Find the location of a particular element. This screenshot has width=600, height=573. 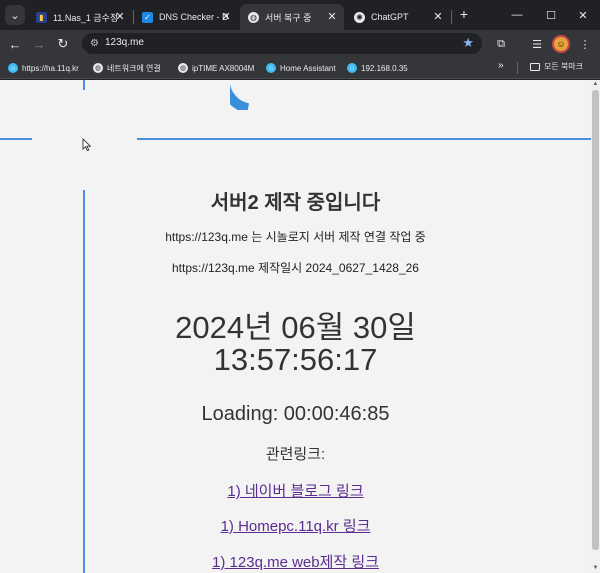

page-scrollbar: ▲ ▼ is located at coordinates (595, 326).